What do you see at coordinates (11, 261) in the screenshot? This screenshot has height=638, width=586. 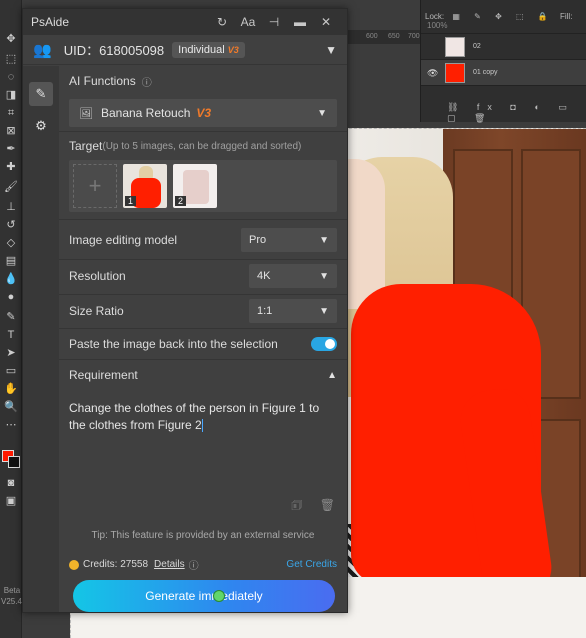 I see `gradient-tool-icon: ▤` at bounding box center [11, 261].